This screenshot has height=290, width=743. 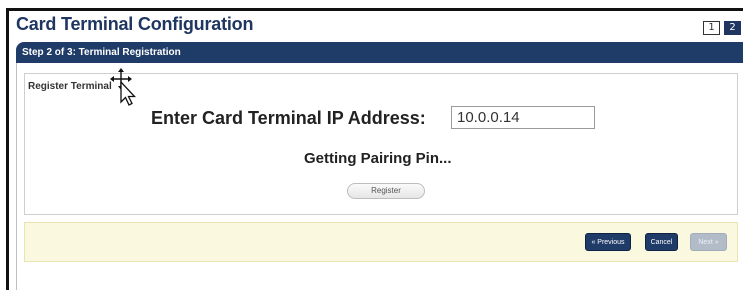 What do you see at coordinates (386, 191) in the screenshot?
I see `register-button: Register` at bounding box center [386, 191].